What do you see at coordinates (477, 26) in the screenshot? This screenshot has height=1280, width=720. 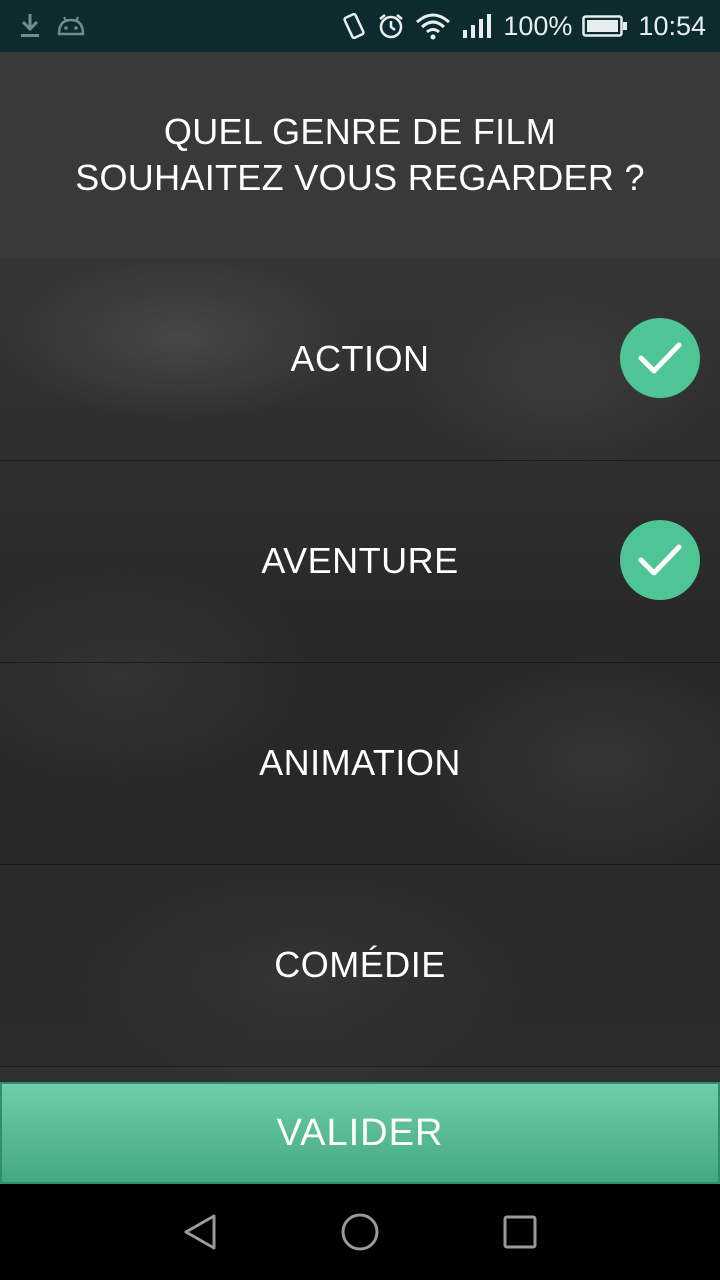 I see `signal-icon` at bounding box center [477, 26].